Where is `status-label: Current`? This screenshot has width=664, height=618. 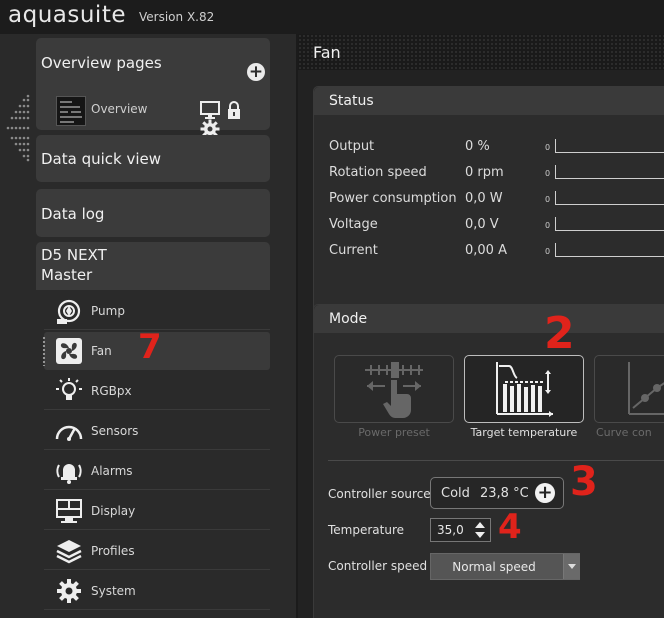
status-label: Current is located at coordinates (353, 250).